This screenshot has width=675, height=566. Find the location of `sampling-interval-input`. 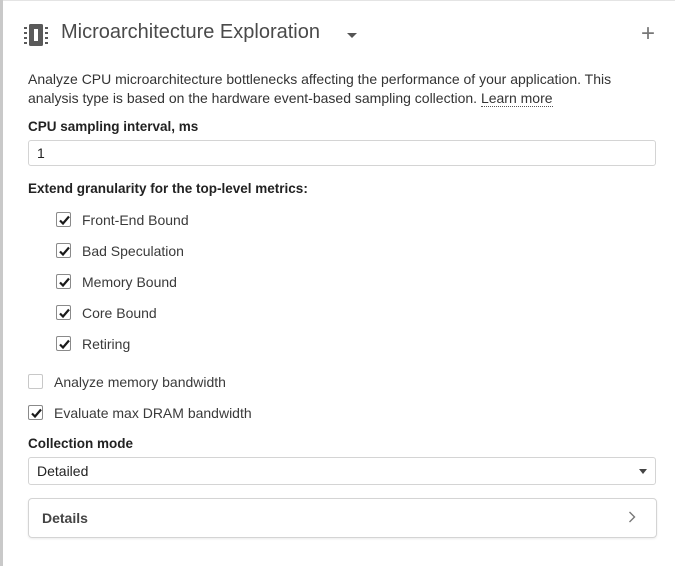

sampling-interval-input is located at coordinates (342, 153).